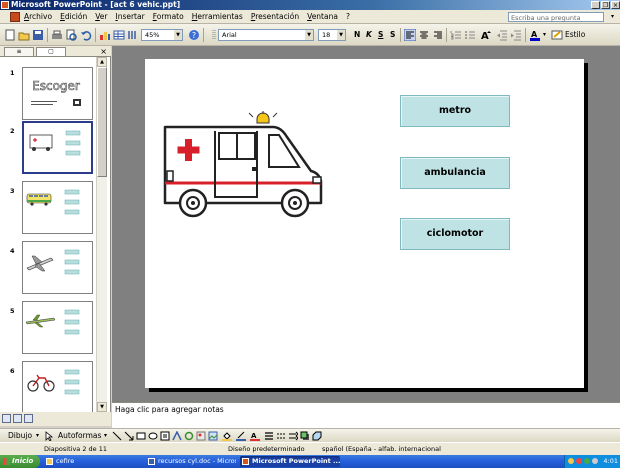  What do you see at coordinates (117, 436) in the screenshot?
I see `line-icon` at bounding box center [117, 436].